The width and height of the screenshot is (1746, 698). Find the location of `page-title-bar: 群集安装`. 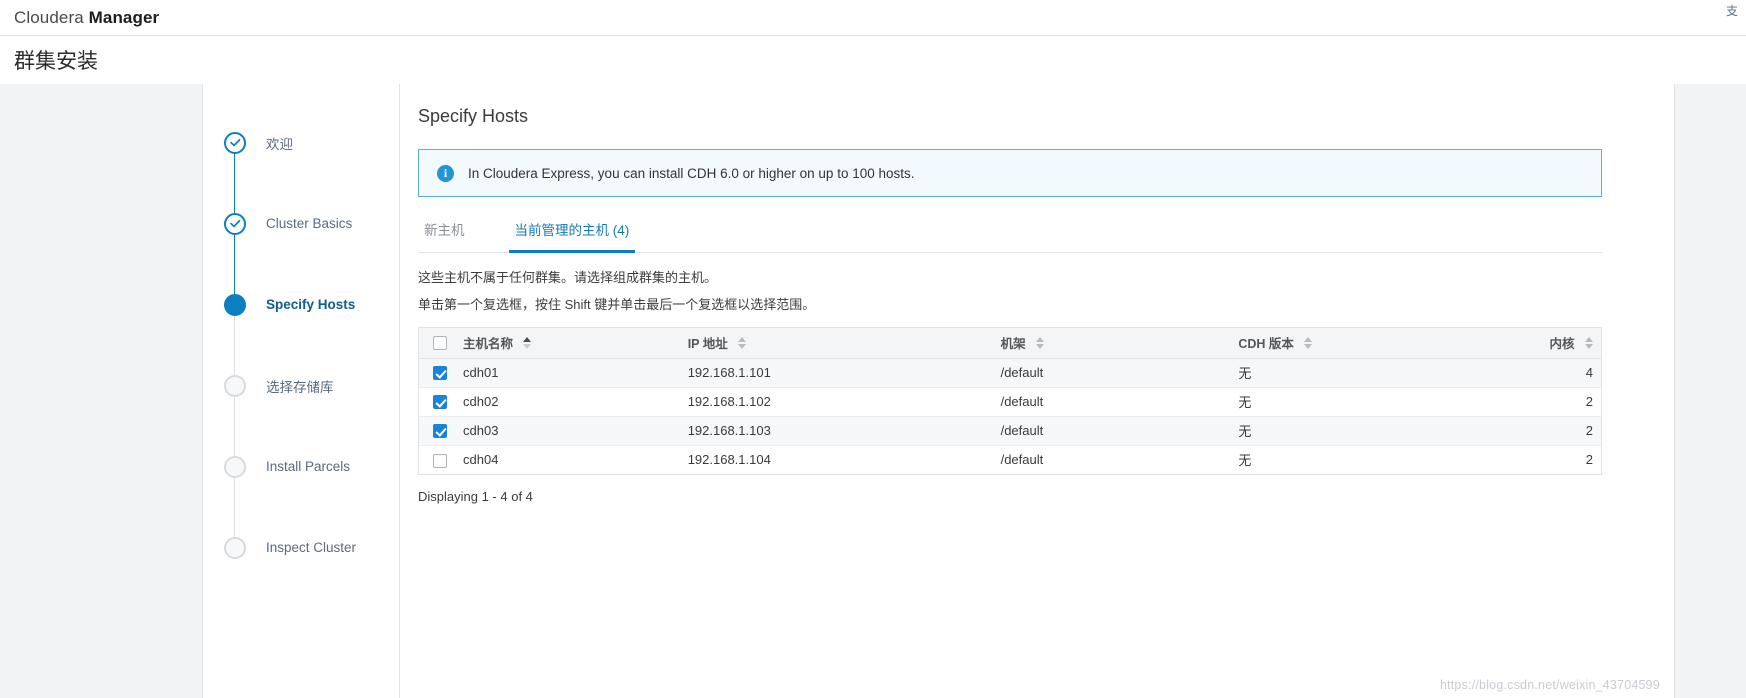

page-title-bar: 群集安装 is located at coordinates (873, 60).